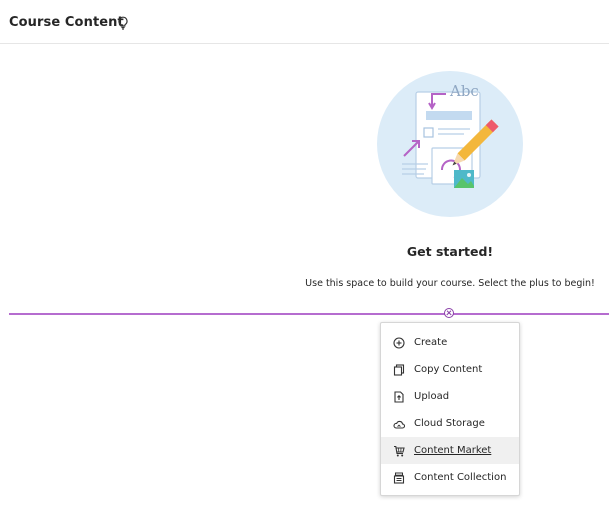  Describe the element at coordinates (450, 251) in the screenshot. I see `empty-state-heading: Get started!` at that location.